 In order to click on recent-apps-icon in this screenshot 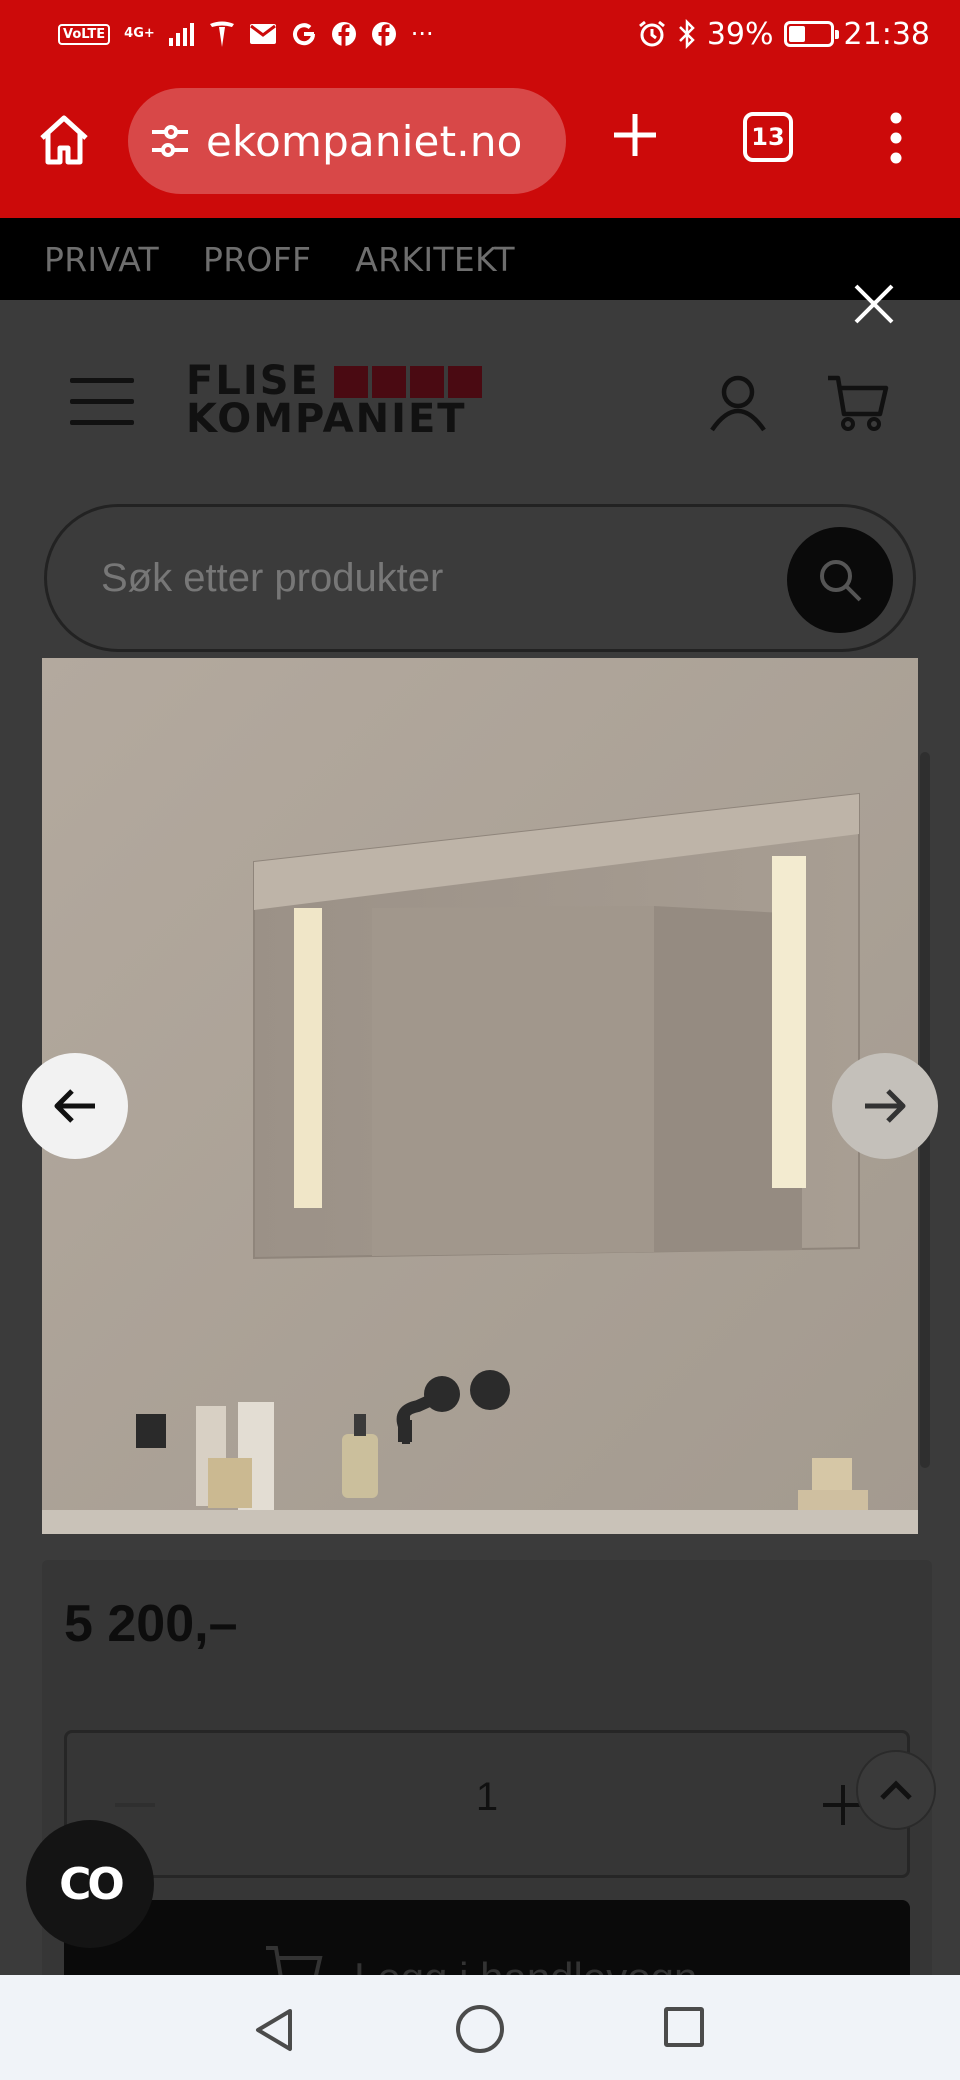, I will do `click(684, 2027)`.